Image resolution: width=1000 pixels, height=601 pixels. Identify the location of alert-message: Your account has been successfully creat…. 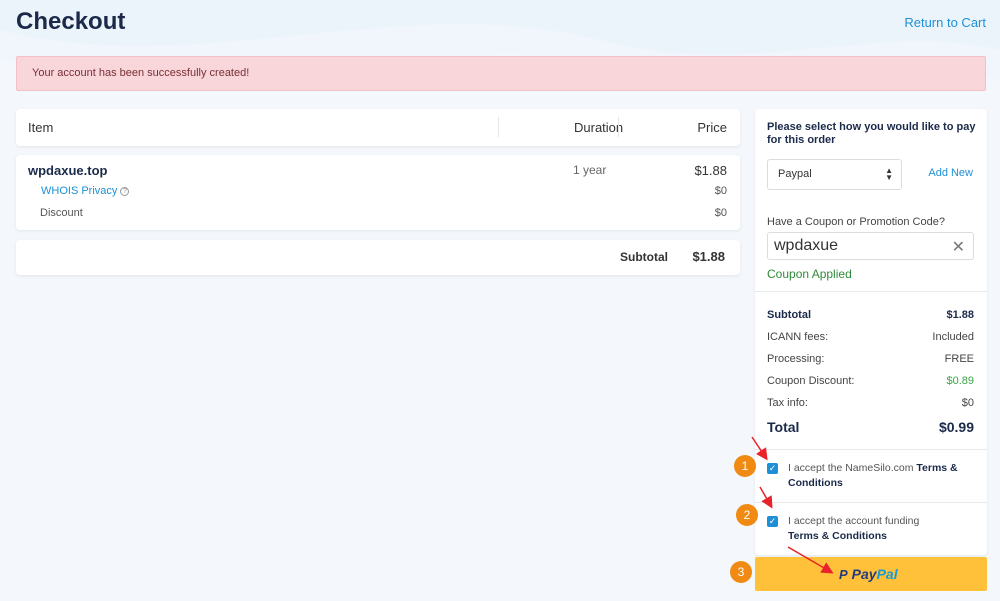
(141, 73).